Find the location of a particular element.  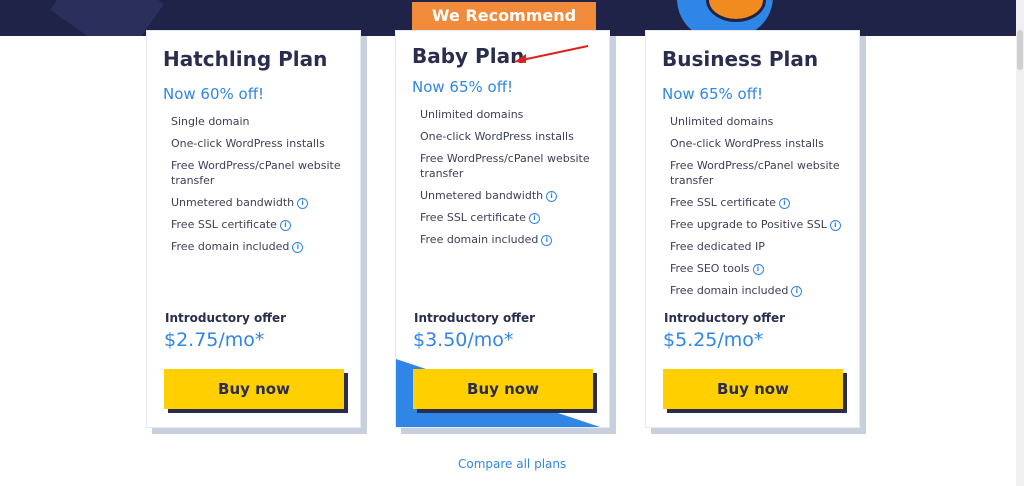

feature-text: Free dedicated IP is located at coordinates (717, 246).